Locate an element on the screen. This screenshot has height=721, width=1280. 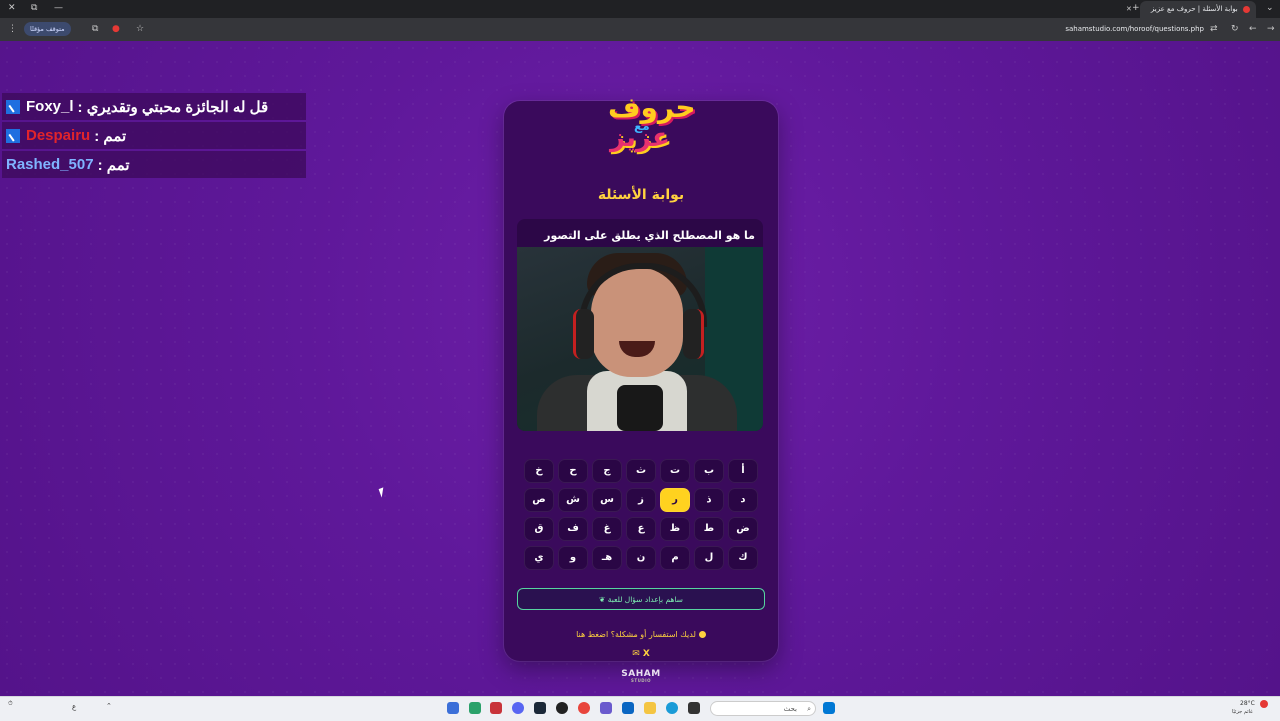
letter-key: ر is located at coordinates (675, 500).